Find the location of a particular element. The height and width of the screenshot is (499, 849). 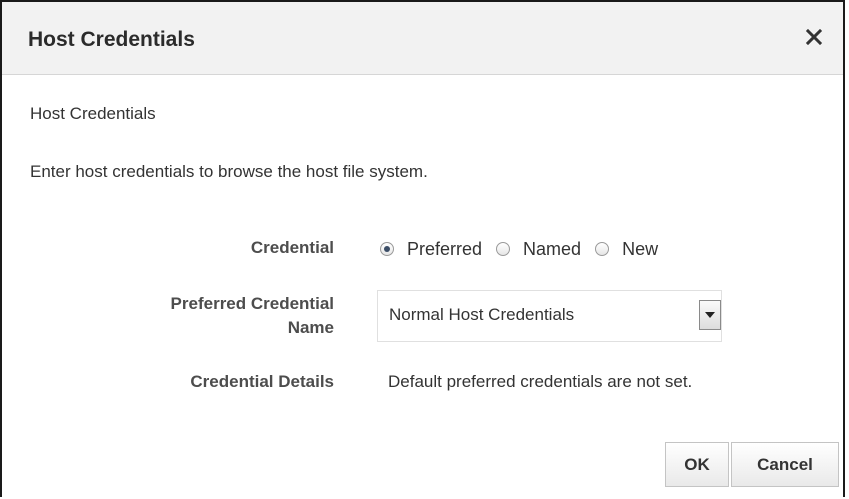

dropdown-button is located at coordinates (710, 315).